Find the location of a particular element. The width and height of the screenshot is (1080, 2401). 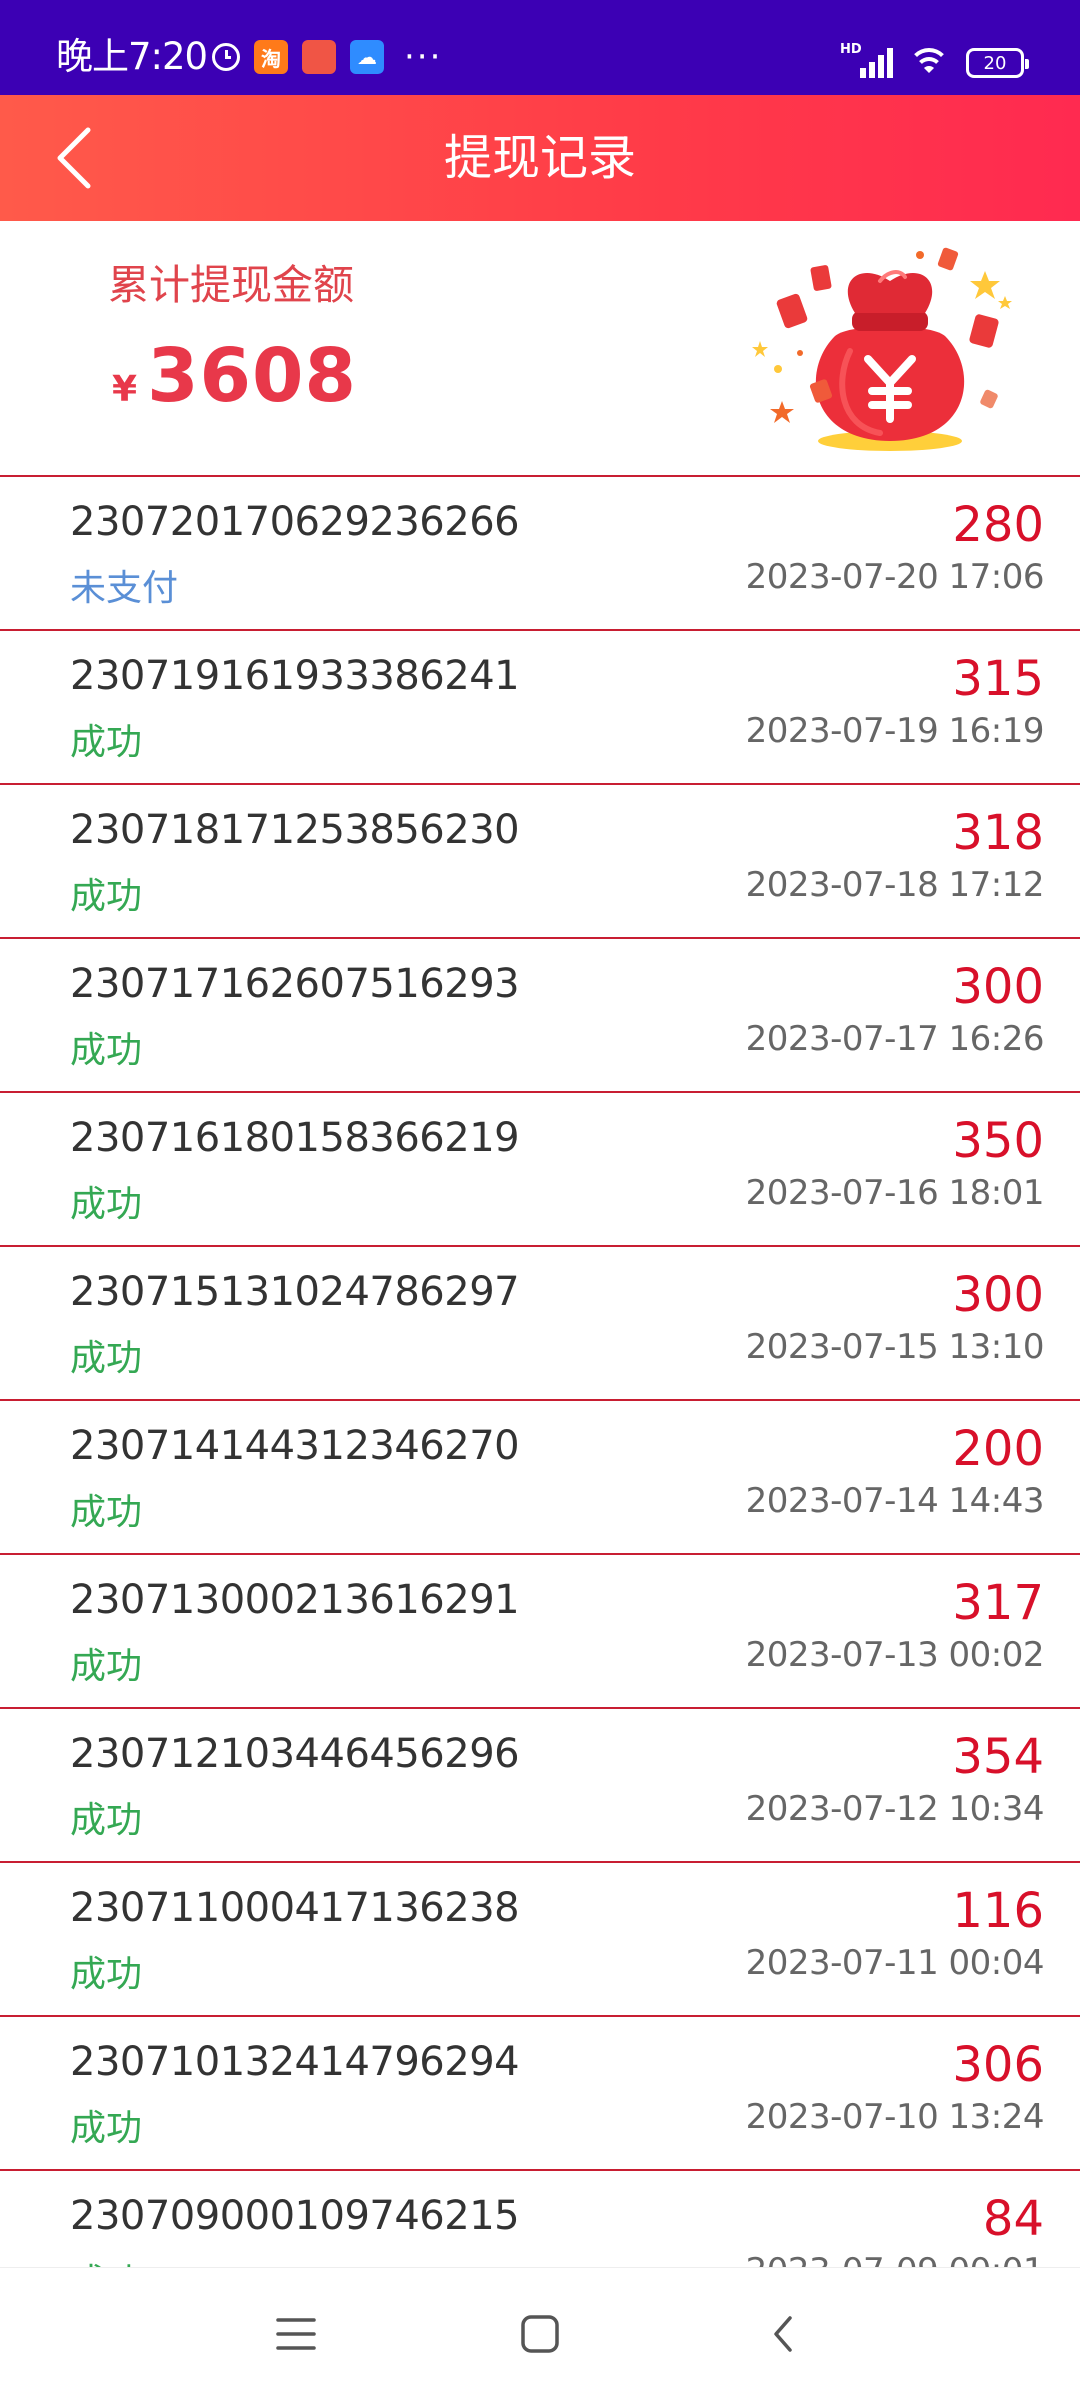

system-nav-bar is located at coordinates (540, 2334).